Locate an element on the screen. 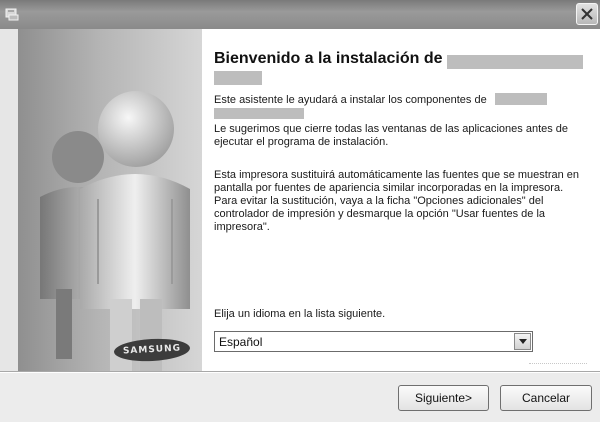  language-selected-value: Español is located at coordinates (241, 342).